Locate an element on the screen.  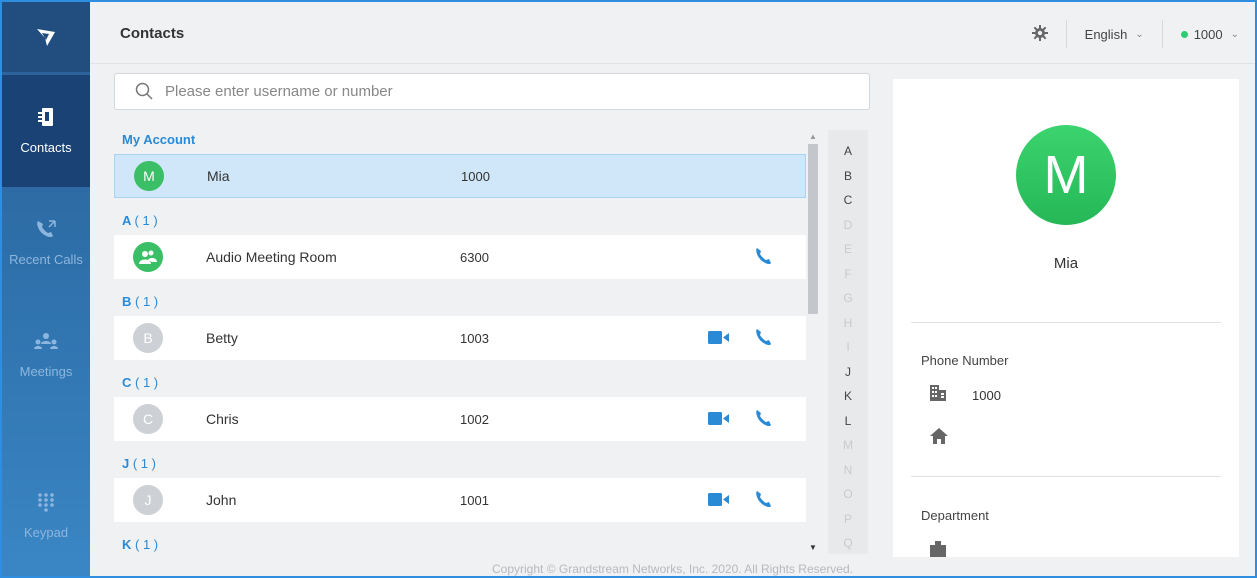
group-letter: K is located at coordinates (127, 544).